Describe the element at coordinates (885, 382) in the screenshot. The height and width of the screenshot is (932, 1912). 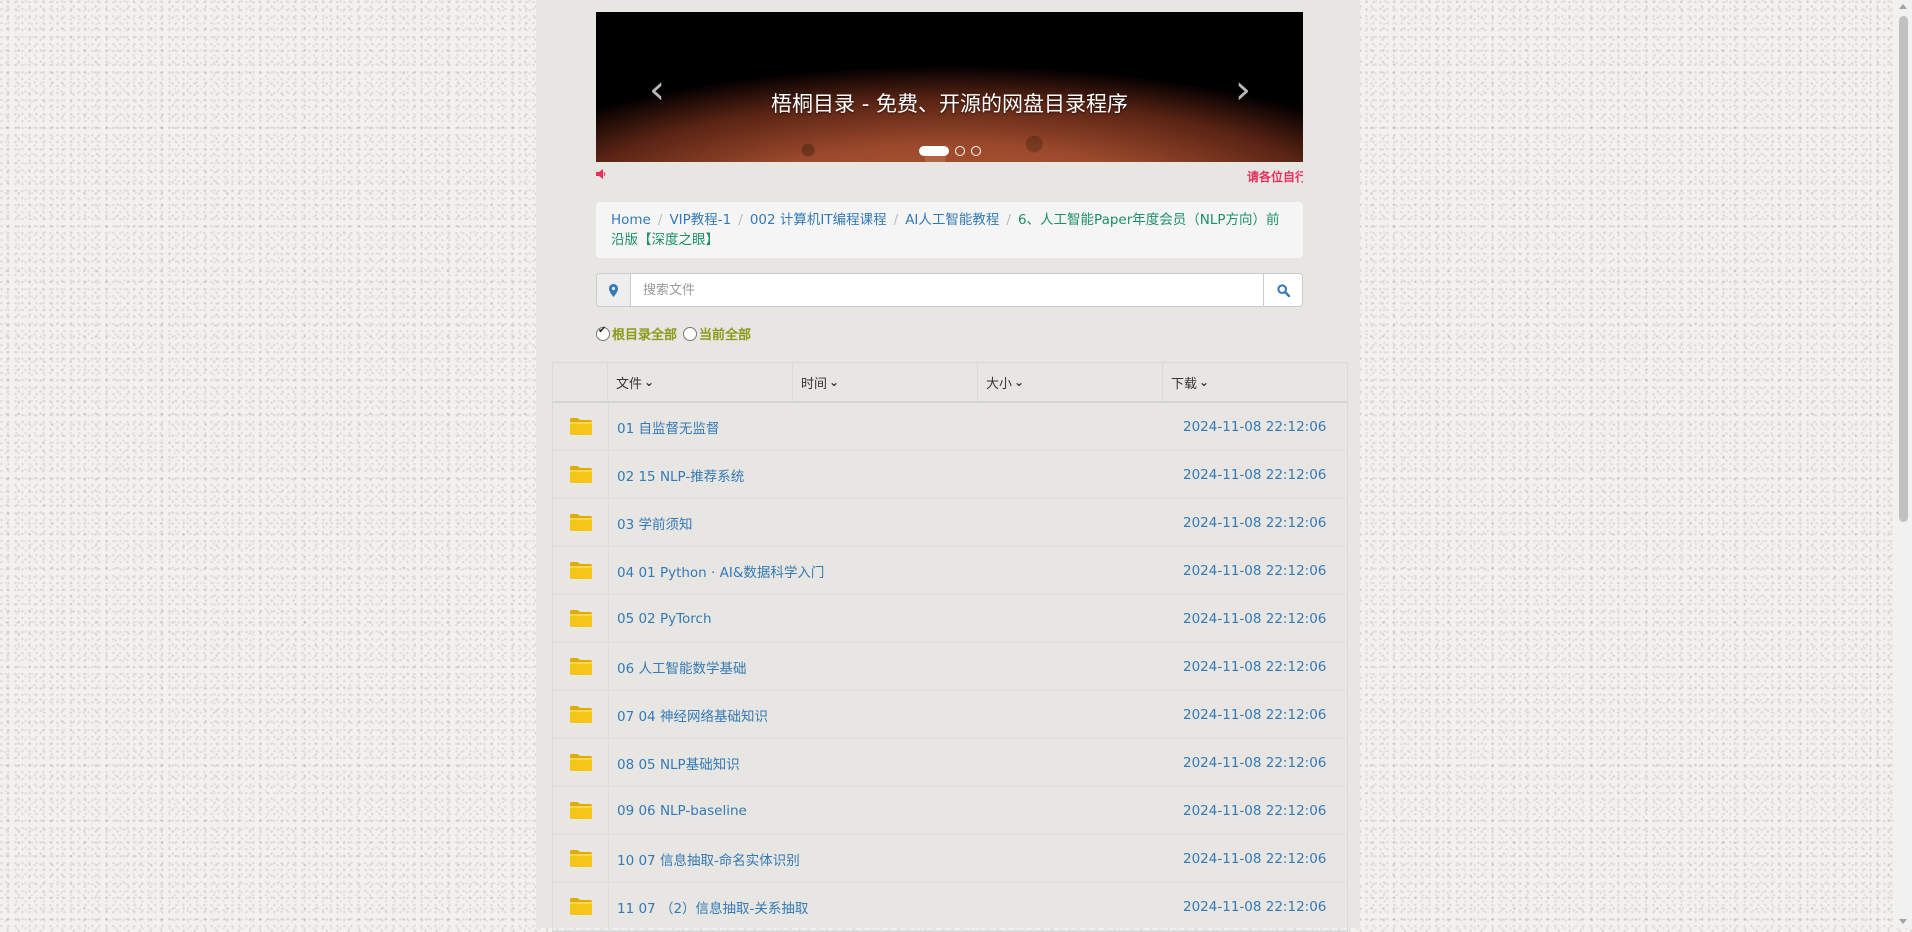
I see `header-time: 时间 ⌄` at that location.